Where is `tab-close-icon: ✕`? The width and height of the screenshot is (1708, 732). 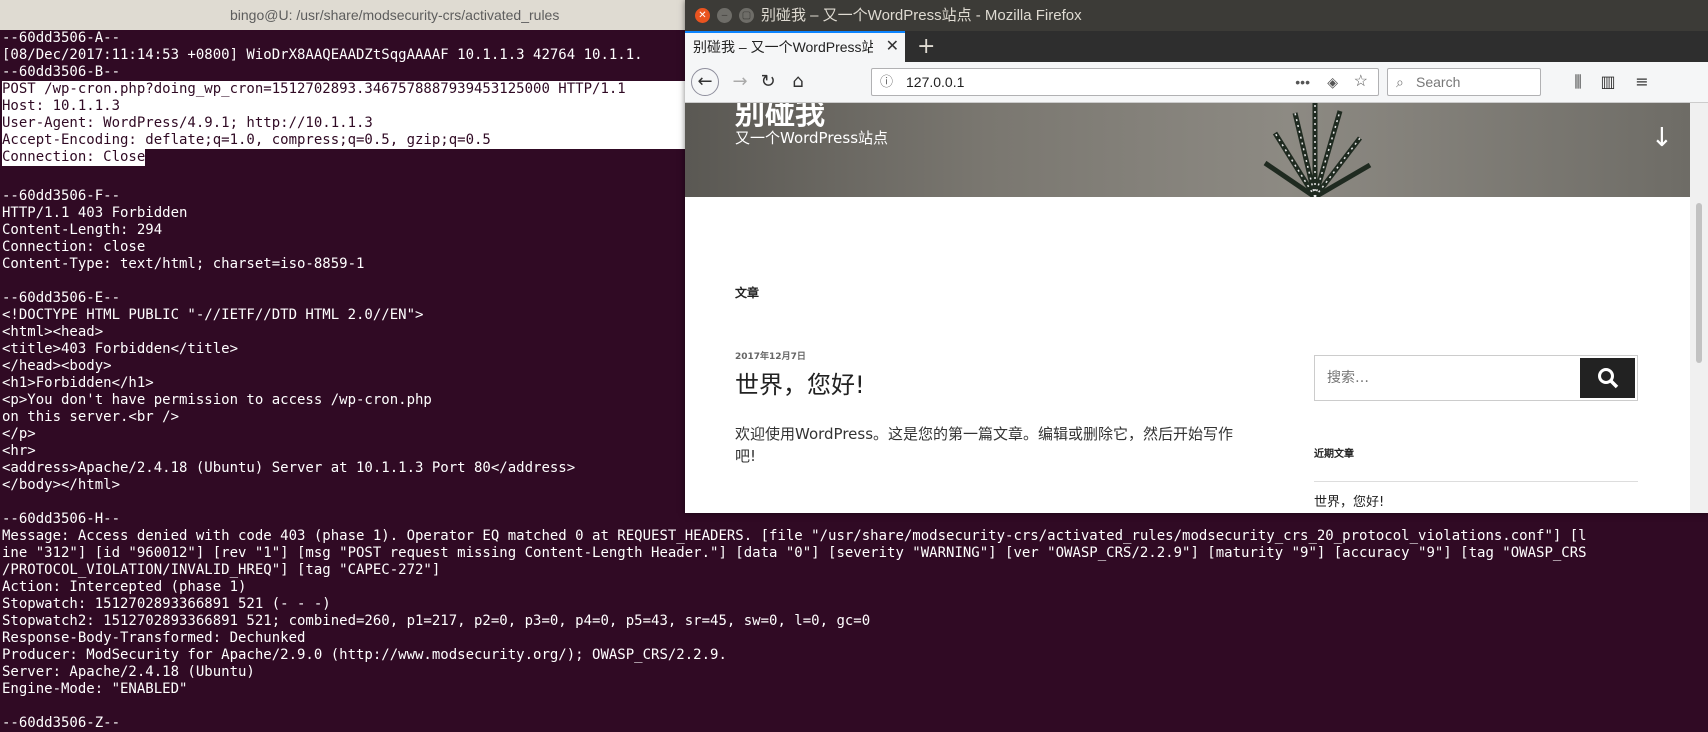 tab-close-icon: ✕ is located at coordinates (892, 47).